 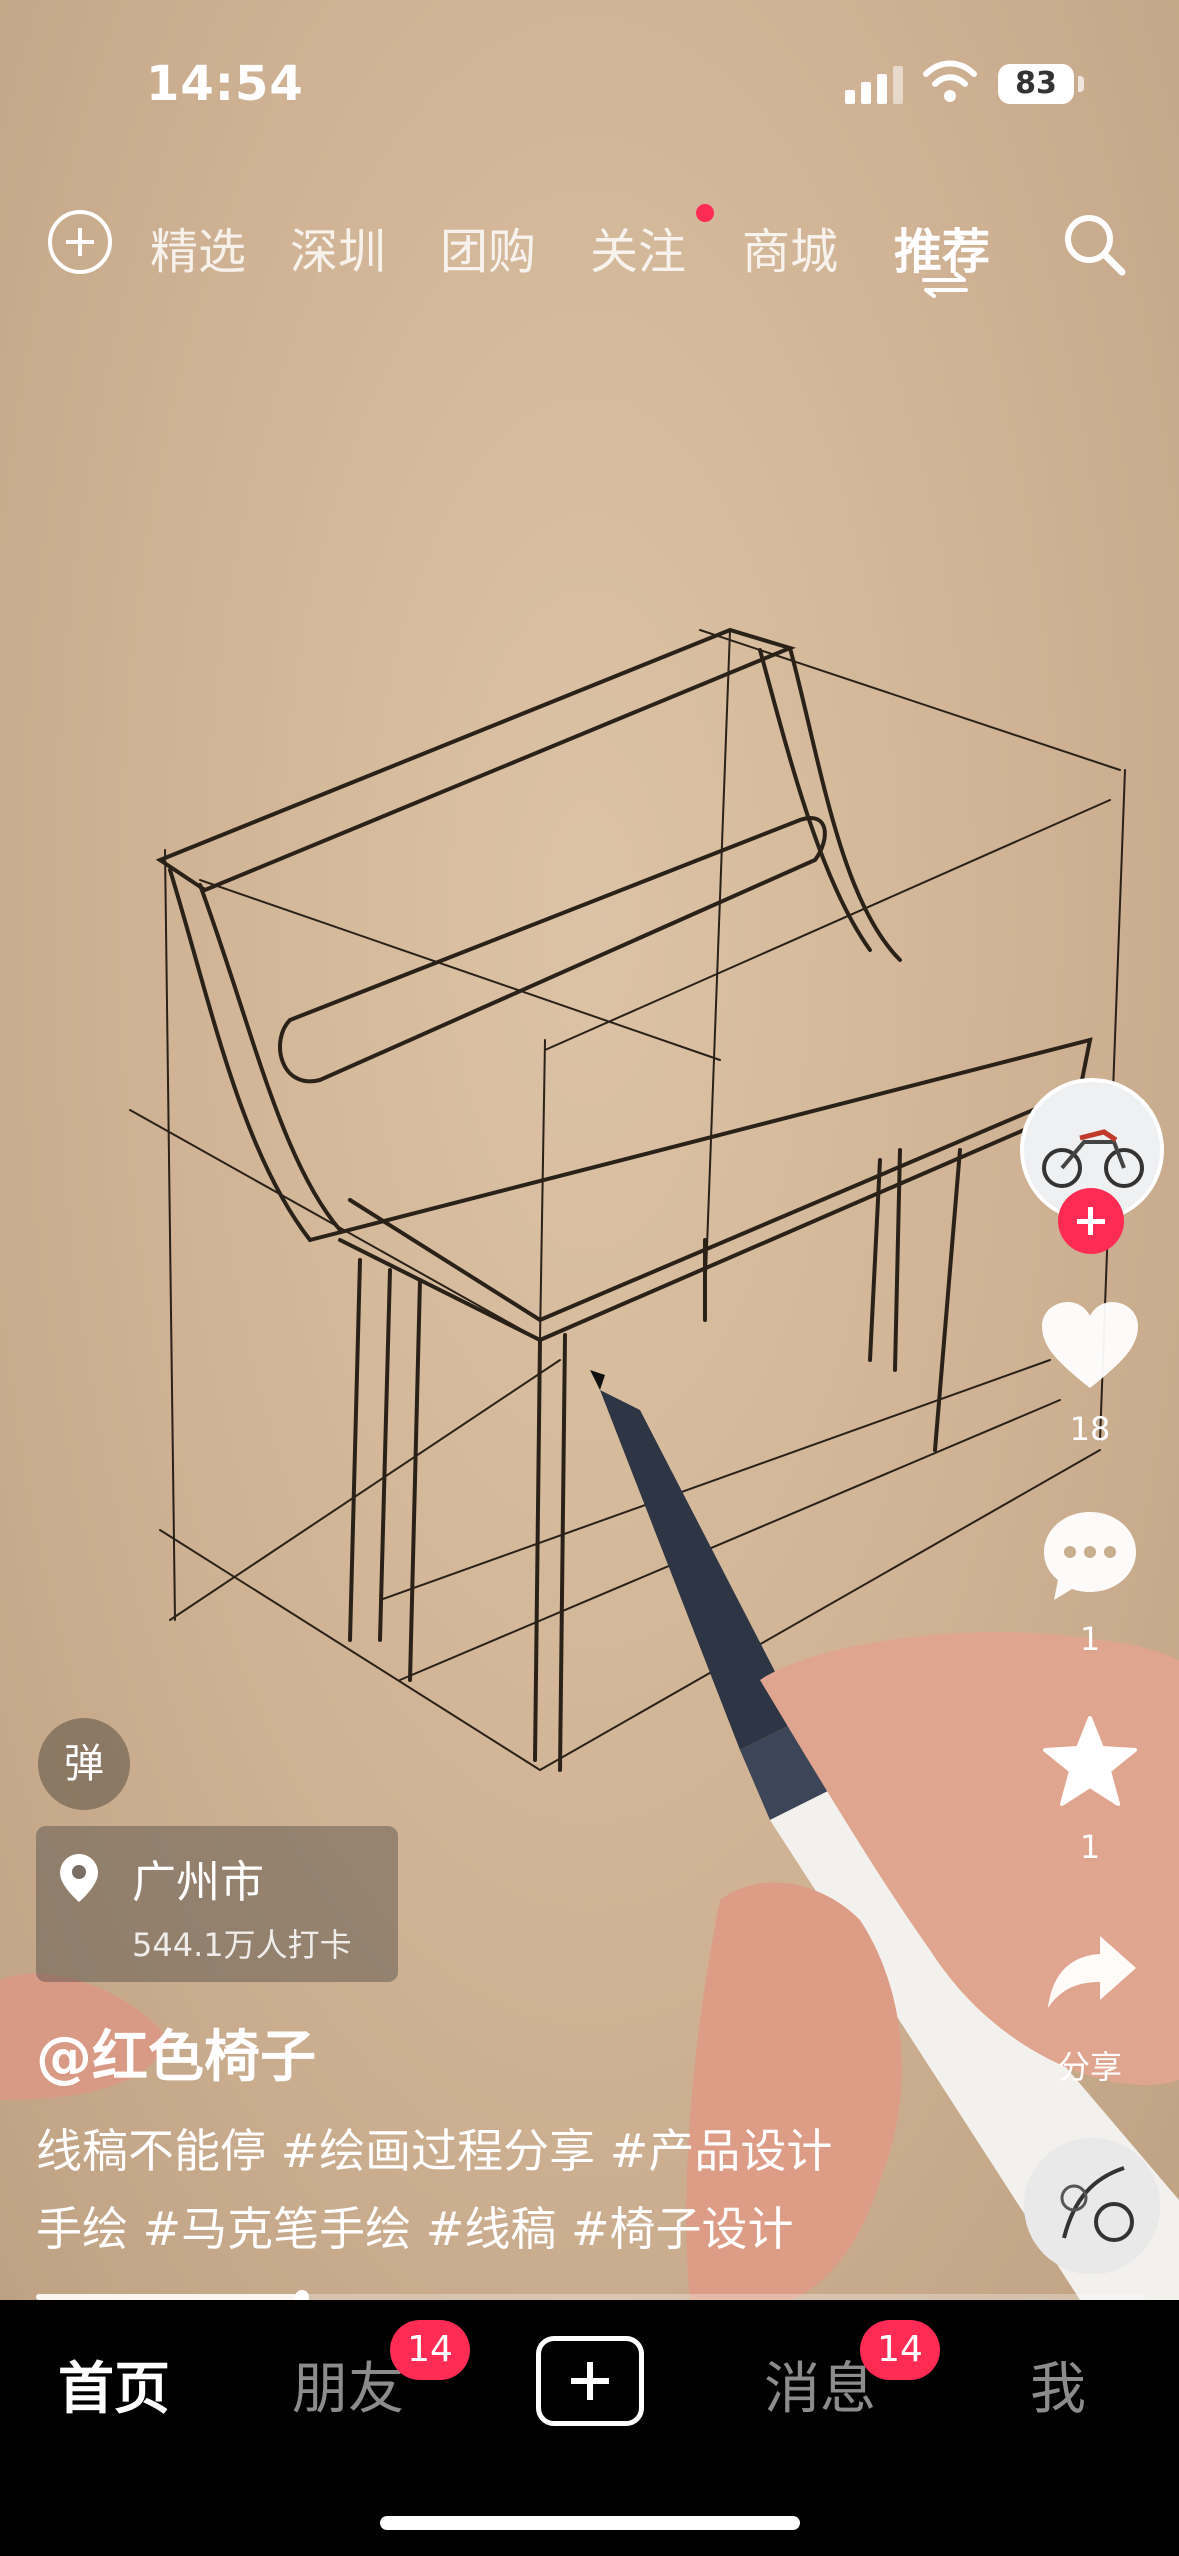 I want to click on favorite-count: 1, so click(x=1090, y=1847).